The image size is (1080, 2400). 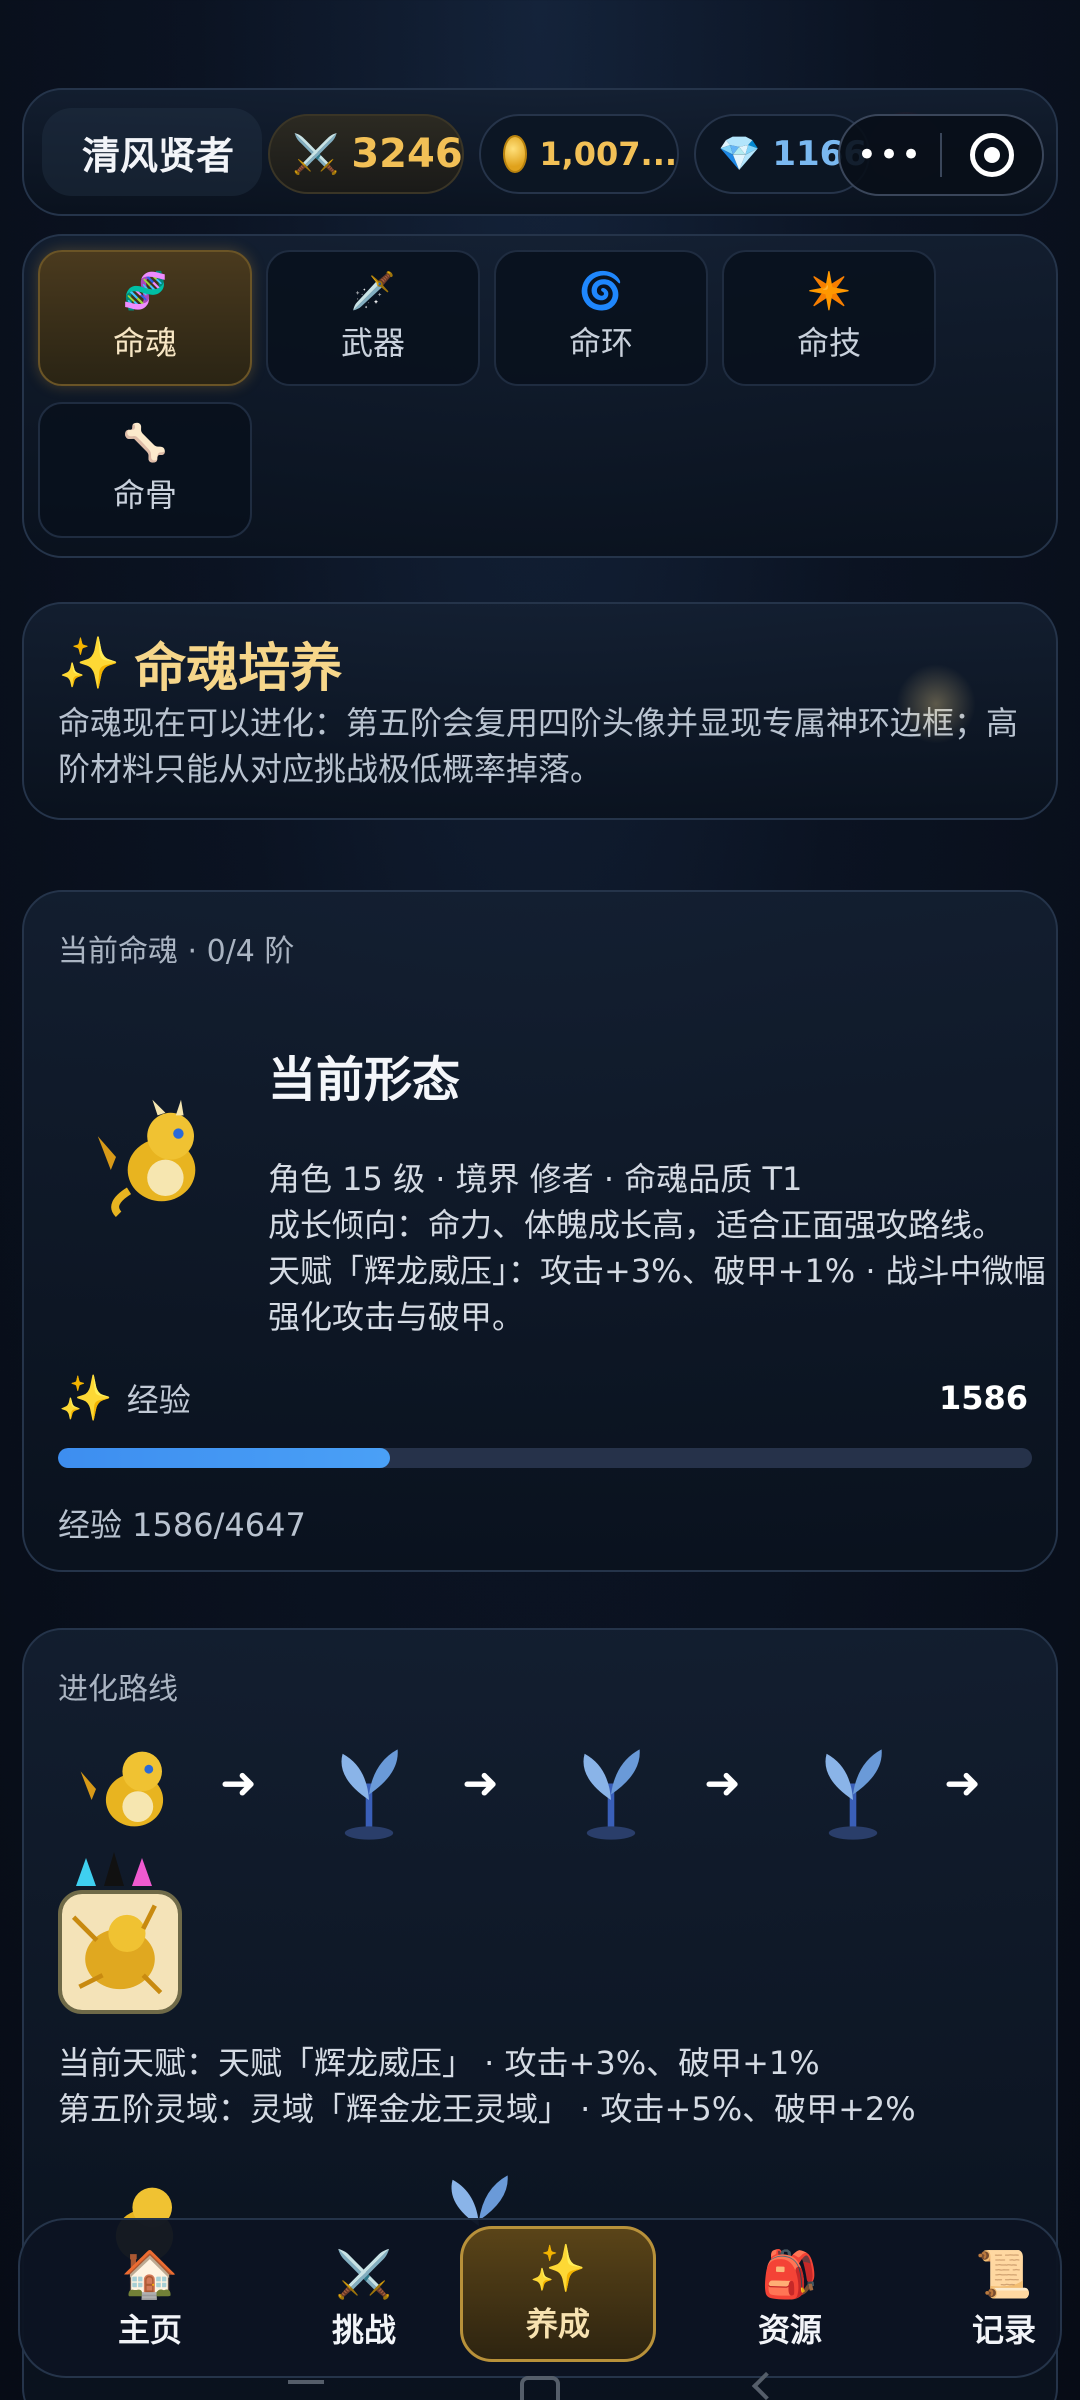 I want to click on tab-label: 武器, so click(x=372, y=343).